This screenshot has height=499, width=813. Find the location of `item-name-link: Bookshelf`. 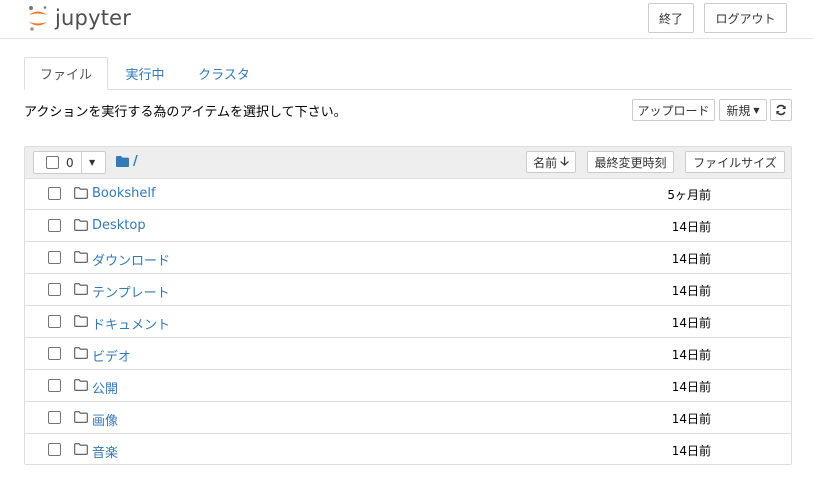

item-name-link: Bookshelf is located at coordinates (124, 193).